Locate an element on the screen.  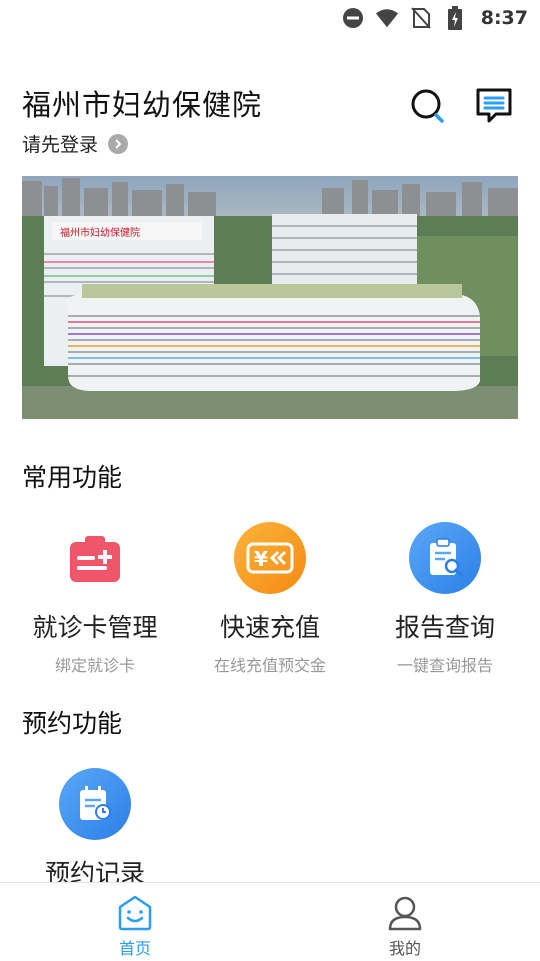
bottom-nav: 首页 我的 is located at coordinates (270, 921).